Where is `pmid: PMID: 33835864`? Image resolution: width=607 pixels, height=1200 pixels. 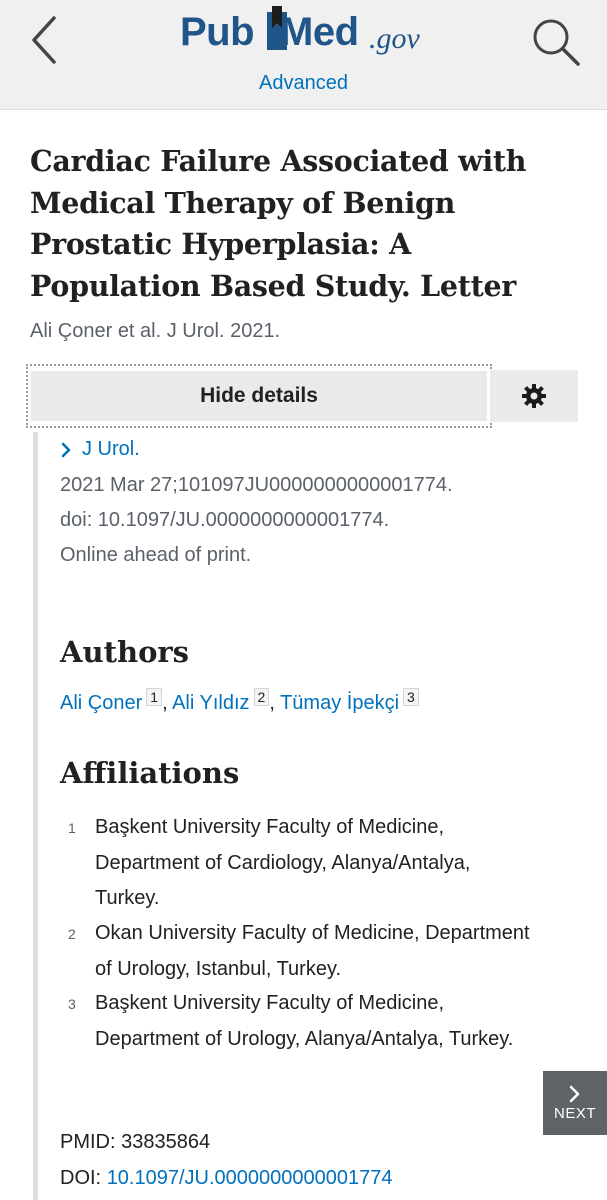
pmid: PMID: 33835864 is located at coordinates (135, 1142).